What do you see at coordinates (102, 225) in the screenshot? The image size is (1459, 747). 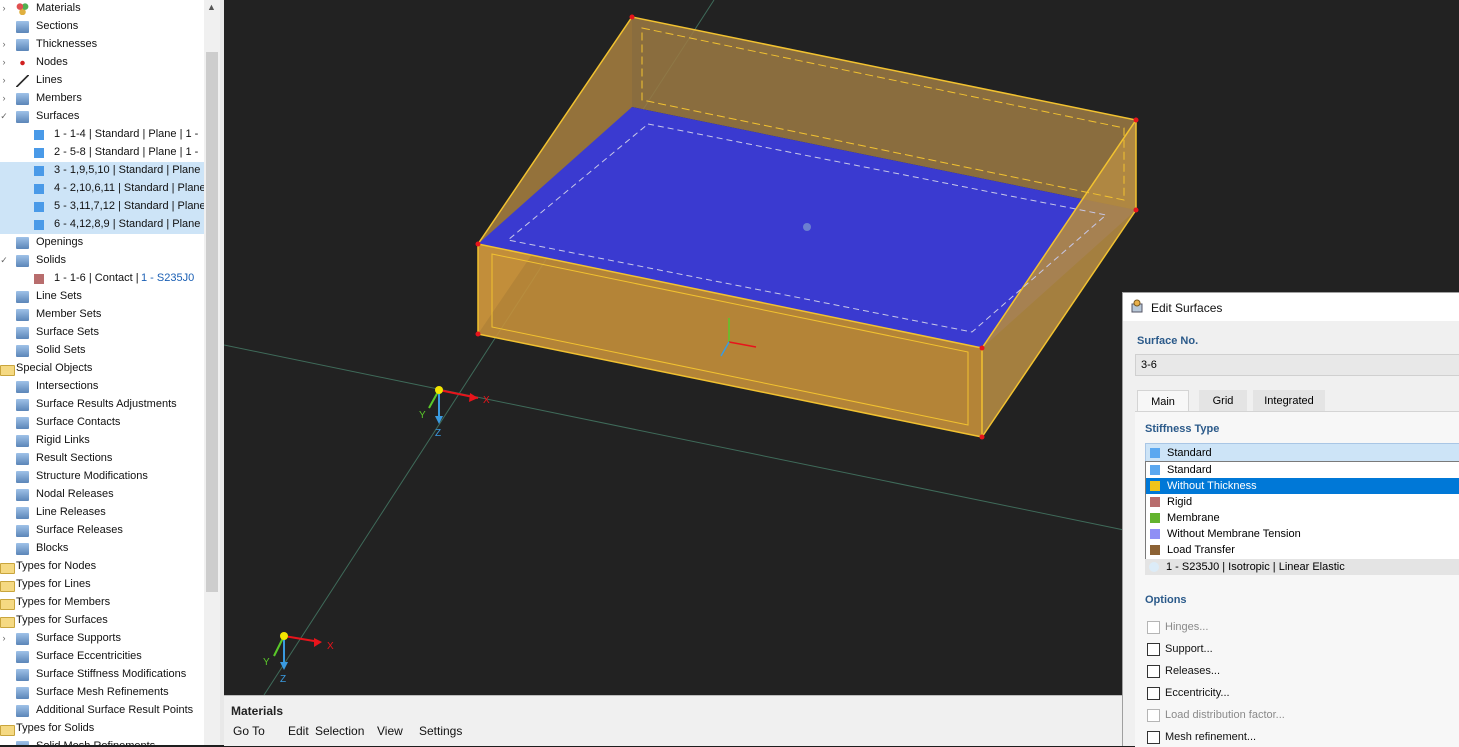 I see `navigator-item: 6 - 4,12,8,9 | Standard | Plane` at bounding box center [102, 225].